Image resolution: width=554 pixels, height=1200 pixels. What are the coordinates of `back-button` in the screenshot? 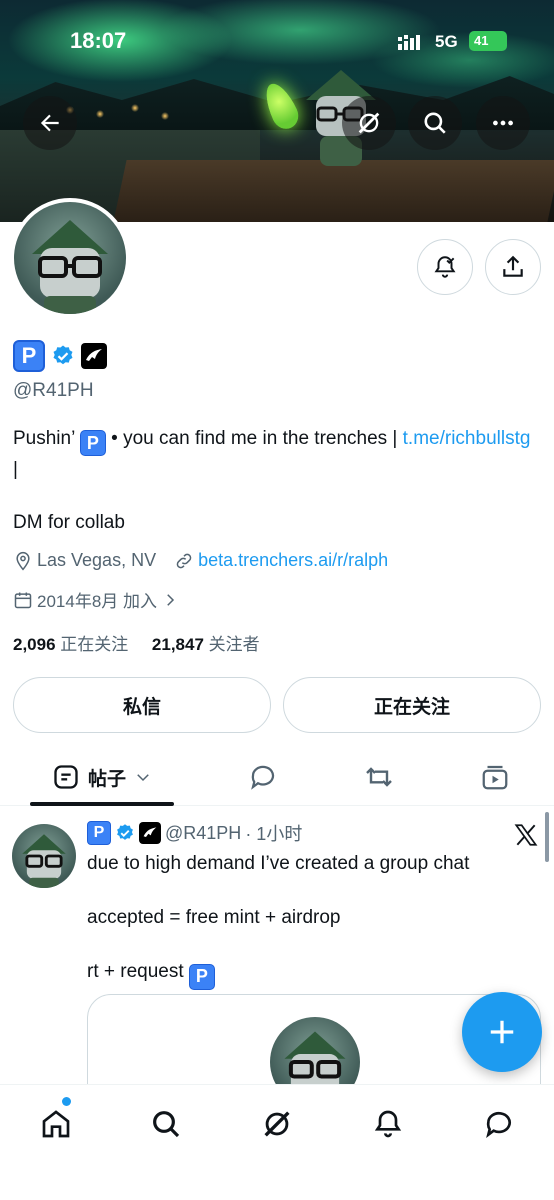 It's located at (50, 123).